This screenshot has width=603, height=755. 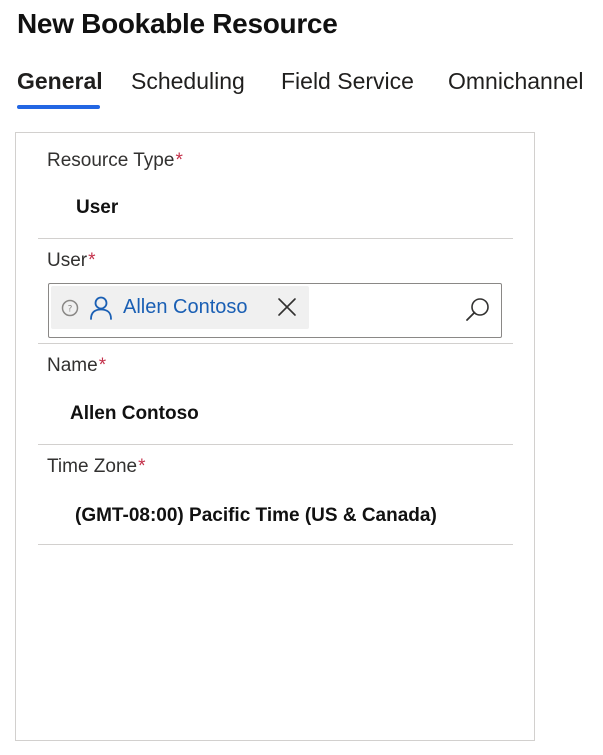 What do you see at coordinates (516, 81) in the screenshot?
I see `tab-omnichannel: Omnichannel` at bounding box center [516, 81].